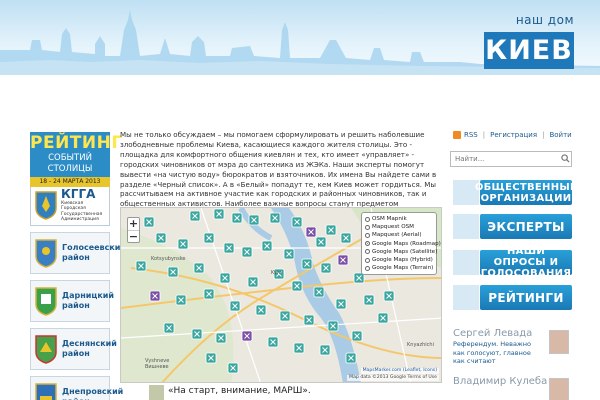 The height and width of the screenshot is (400, 600). I want to click on district-label: Деснянский район, so click(89, 348).